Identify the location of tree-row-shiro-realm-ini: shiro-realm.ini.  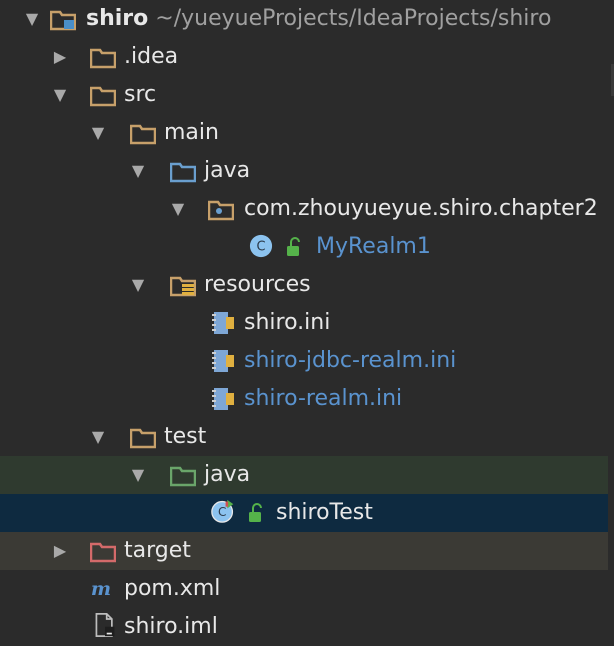
(307, 399).